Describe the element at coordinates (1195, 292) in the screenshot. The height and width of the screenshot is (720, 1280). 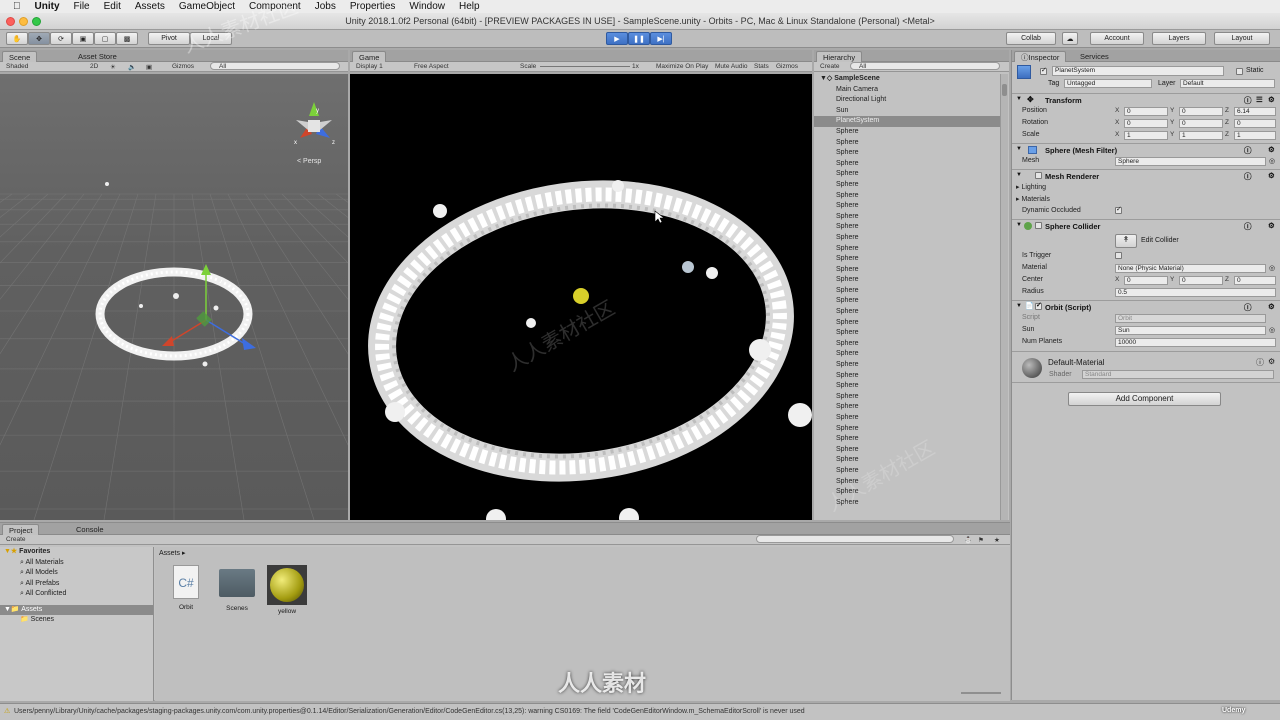
I see `radius-input: 0.5` at that location.